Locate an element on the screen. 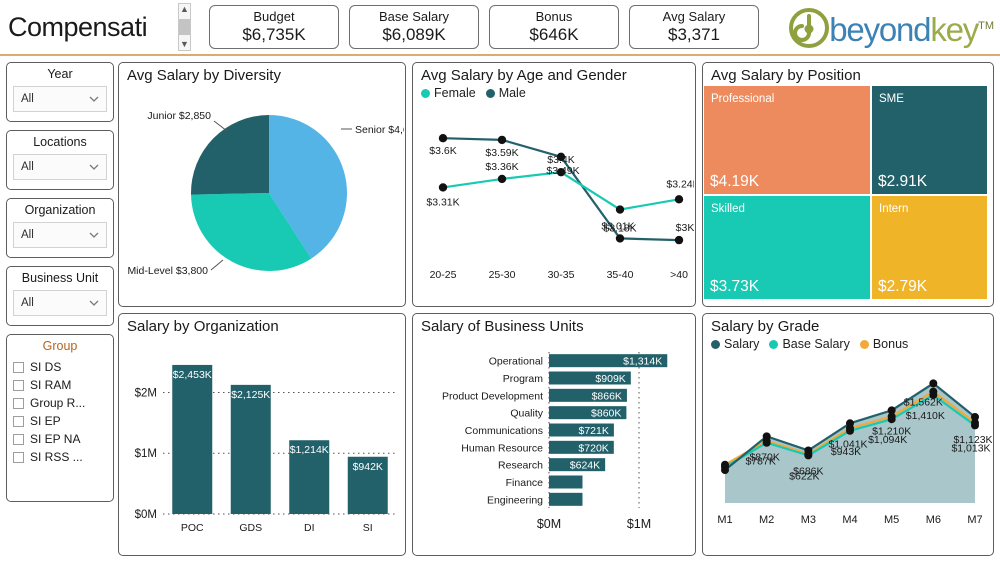 The image size is (1000, 562). x-axis-tick: DI is located at coordinates (309, 528).